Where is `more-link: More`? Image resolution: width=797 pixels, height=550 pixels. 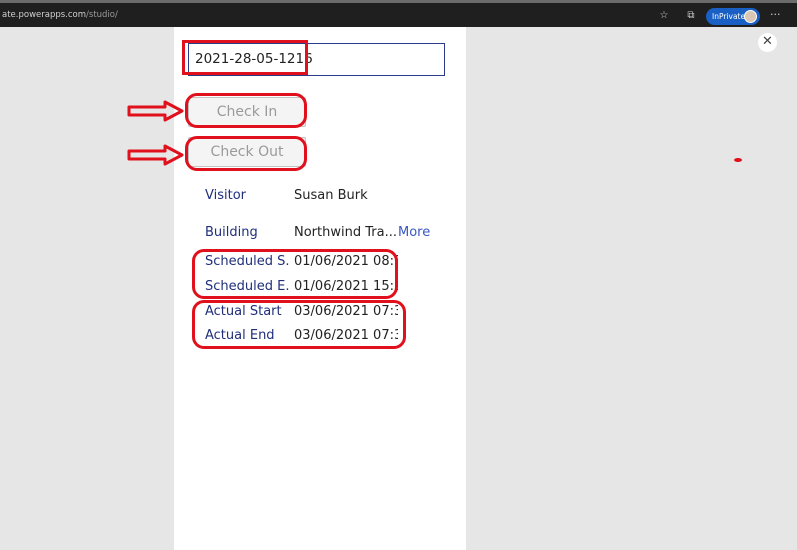
more-link: More is located at coordinates (414, 232).